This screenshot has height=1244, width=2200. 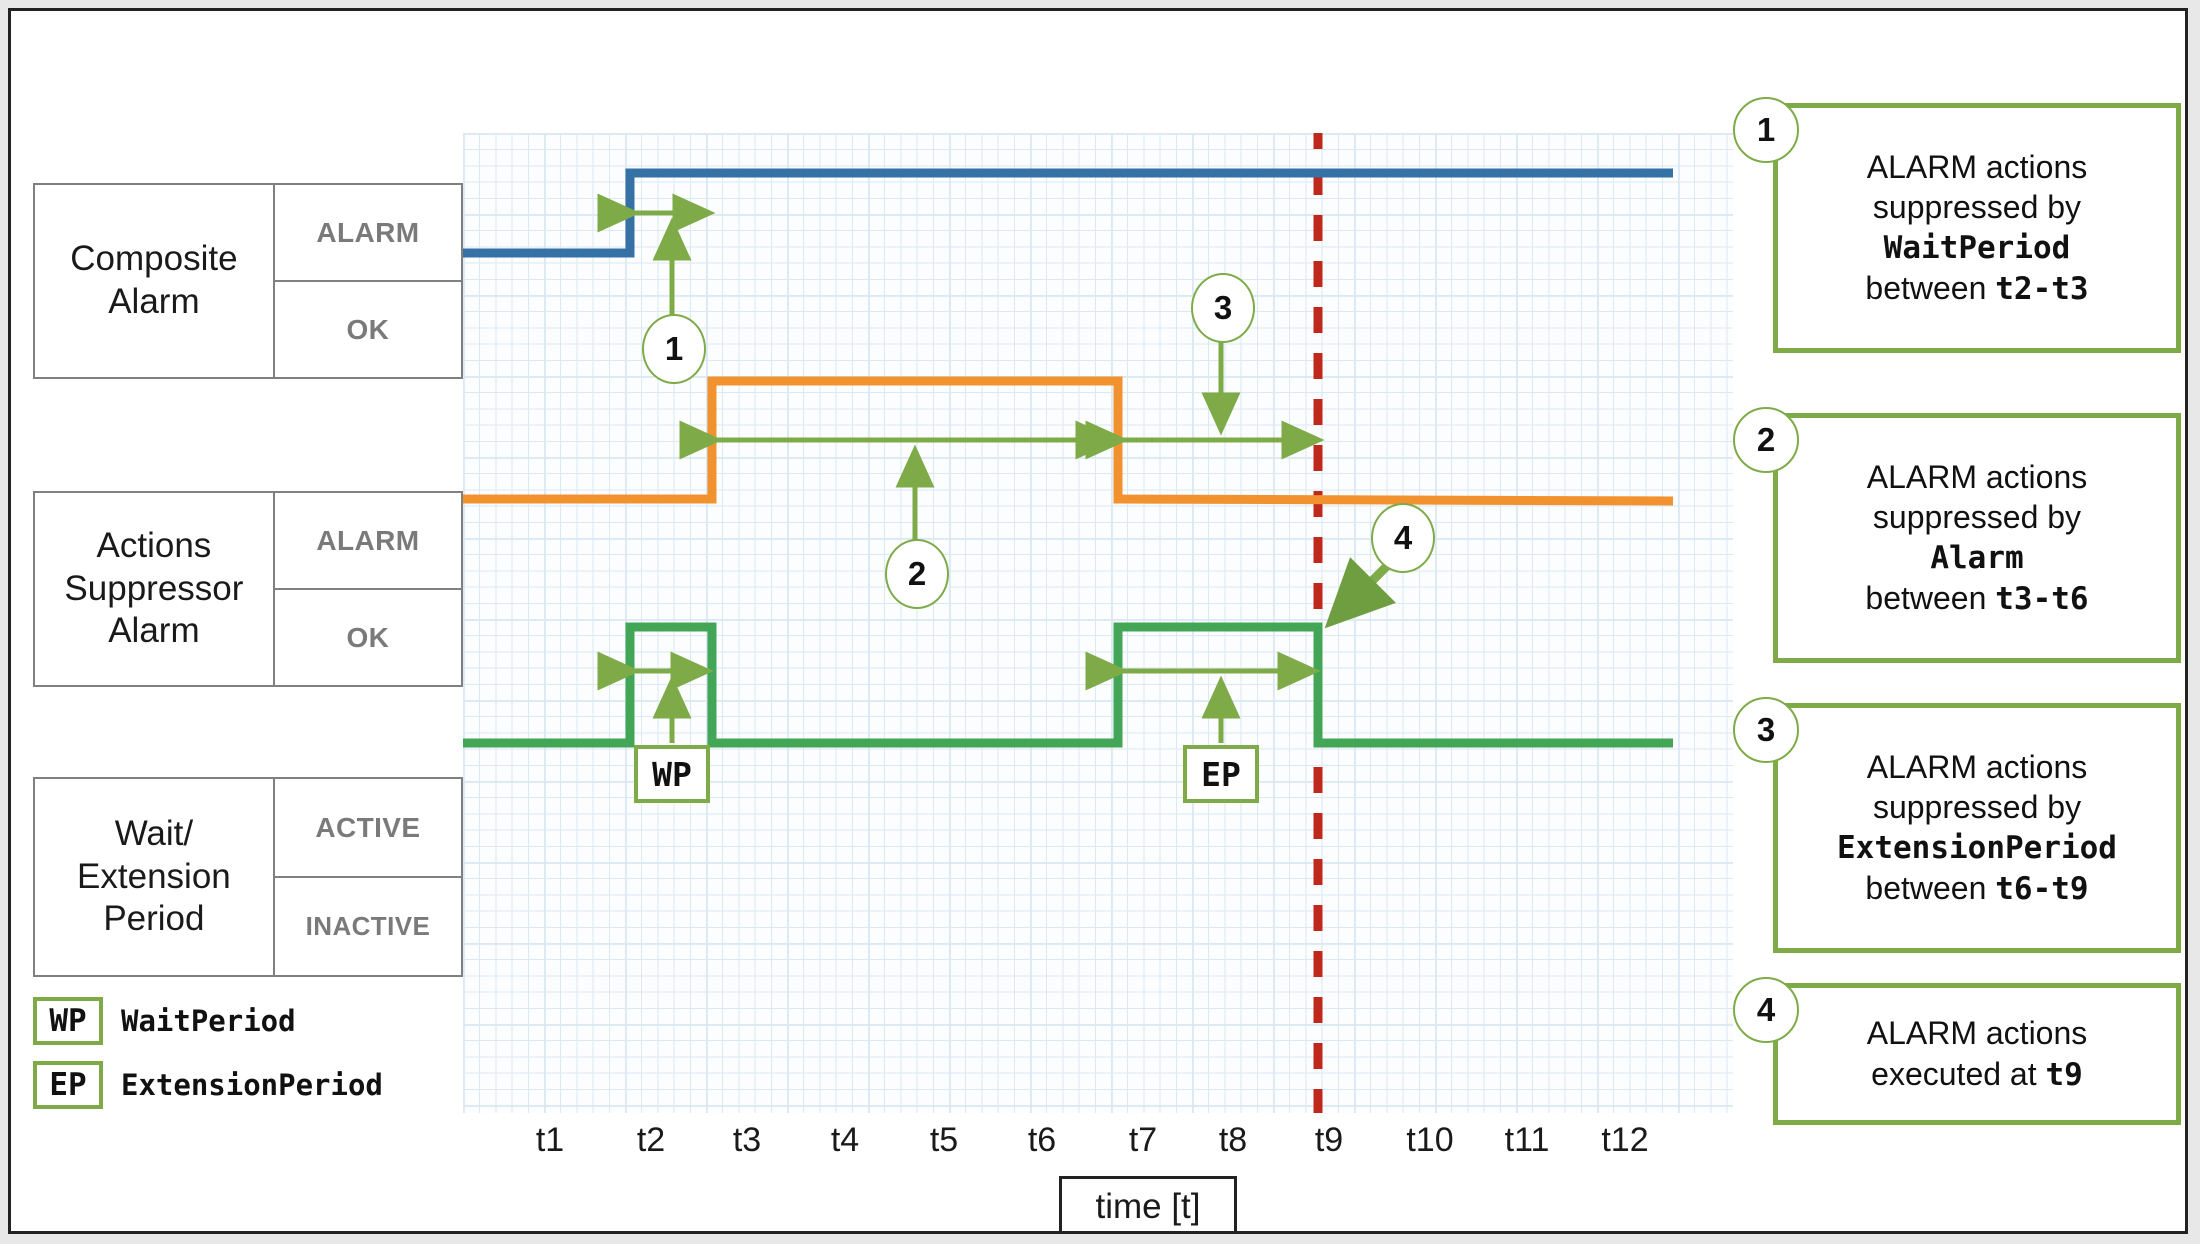 I want to click on plot-bubble-3: 3, so click(x=1223, y=308).